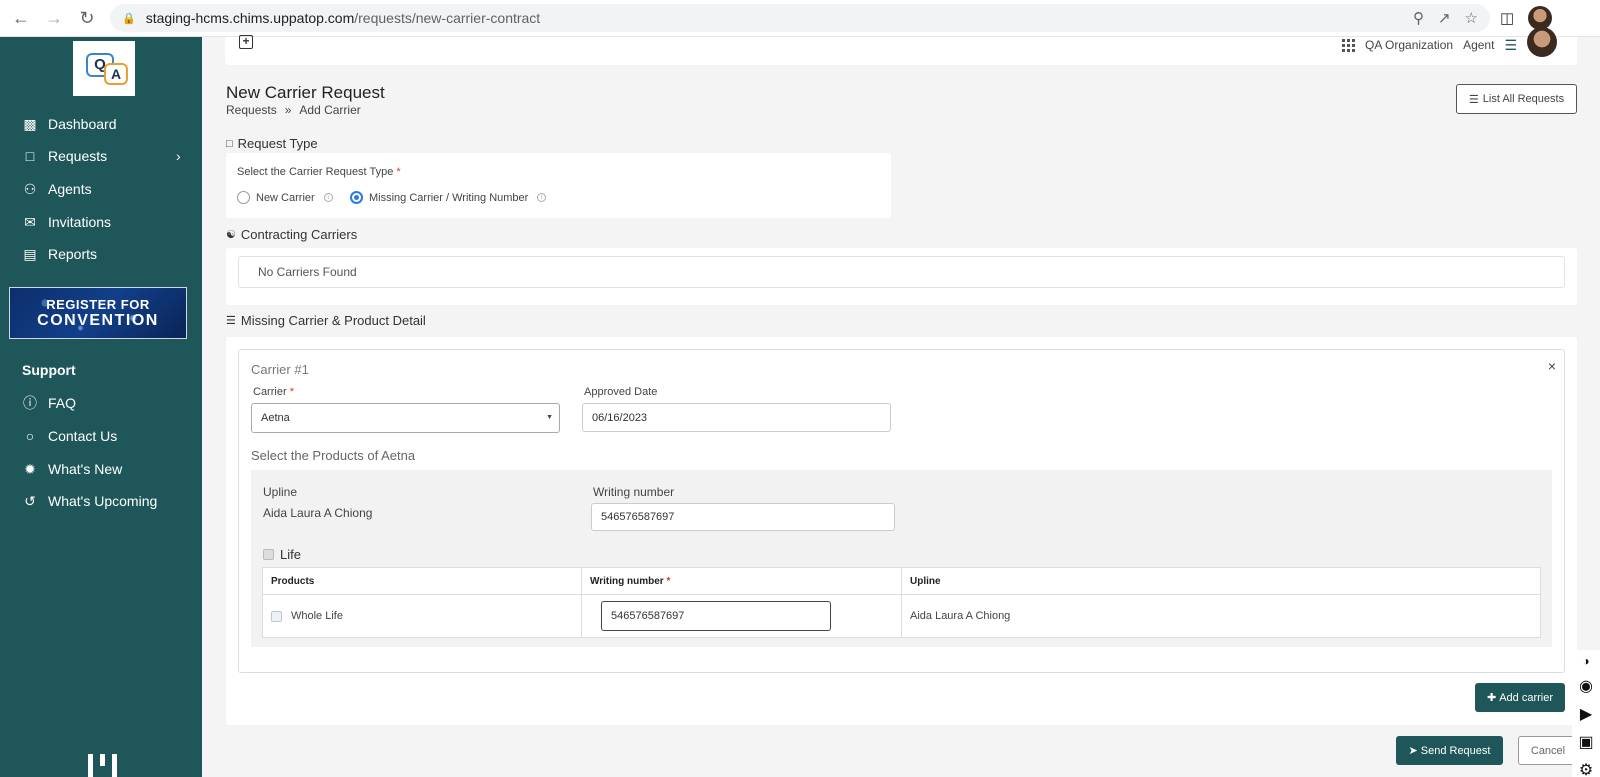 This screenshot has height=777, width=1600. What do you see at coordinates (104, 68) in the screenshot?
I see `qa-logo: Q A` at bounding box center [104, 68].